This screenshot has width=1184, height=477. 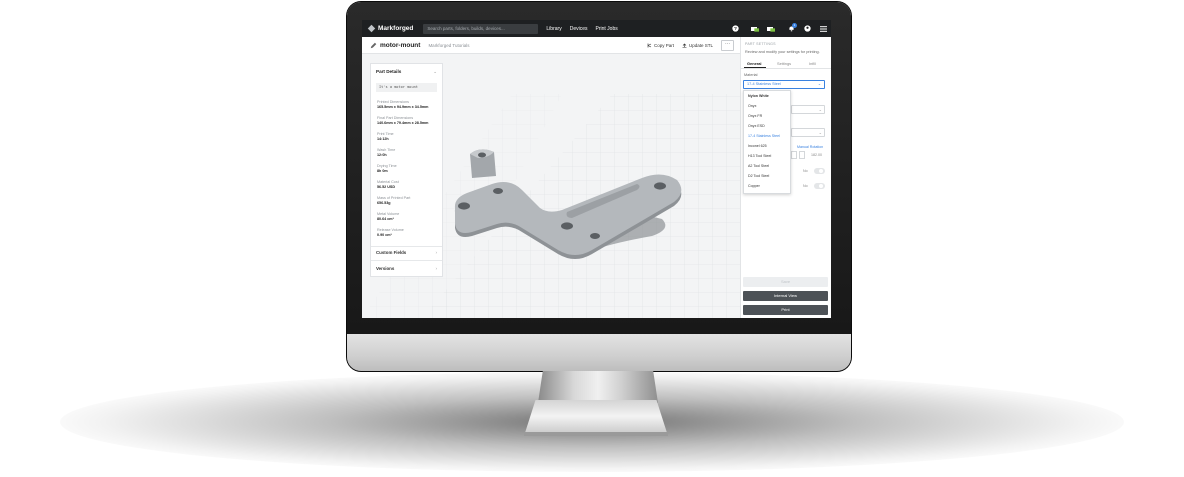 I want to click on prop-release-volume: Release Volume 0.90 cm³, so click(x=390, y=232).